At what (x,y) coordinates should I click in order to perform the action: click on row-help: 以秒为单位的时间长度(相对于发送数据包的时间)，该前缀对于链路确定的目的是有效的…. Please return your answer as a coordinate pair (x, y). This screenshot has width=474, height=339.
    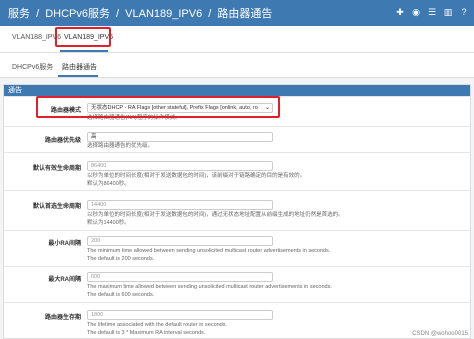
    Looking at the image, I should click on (196, 176).